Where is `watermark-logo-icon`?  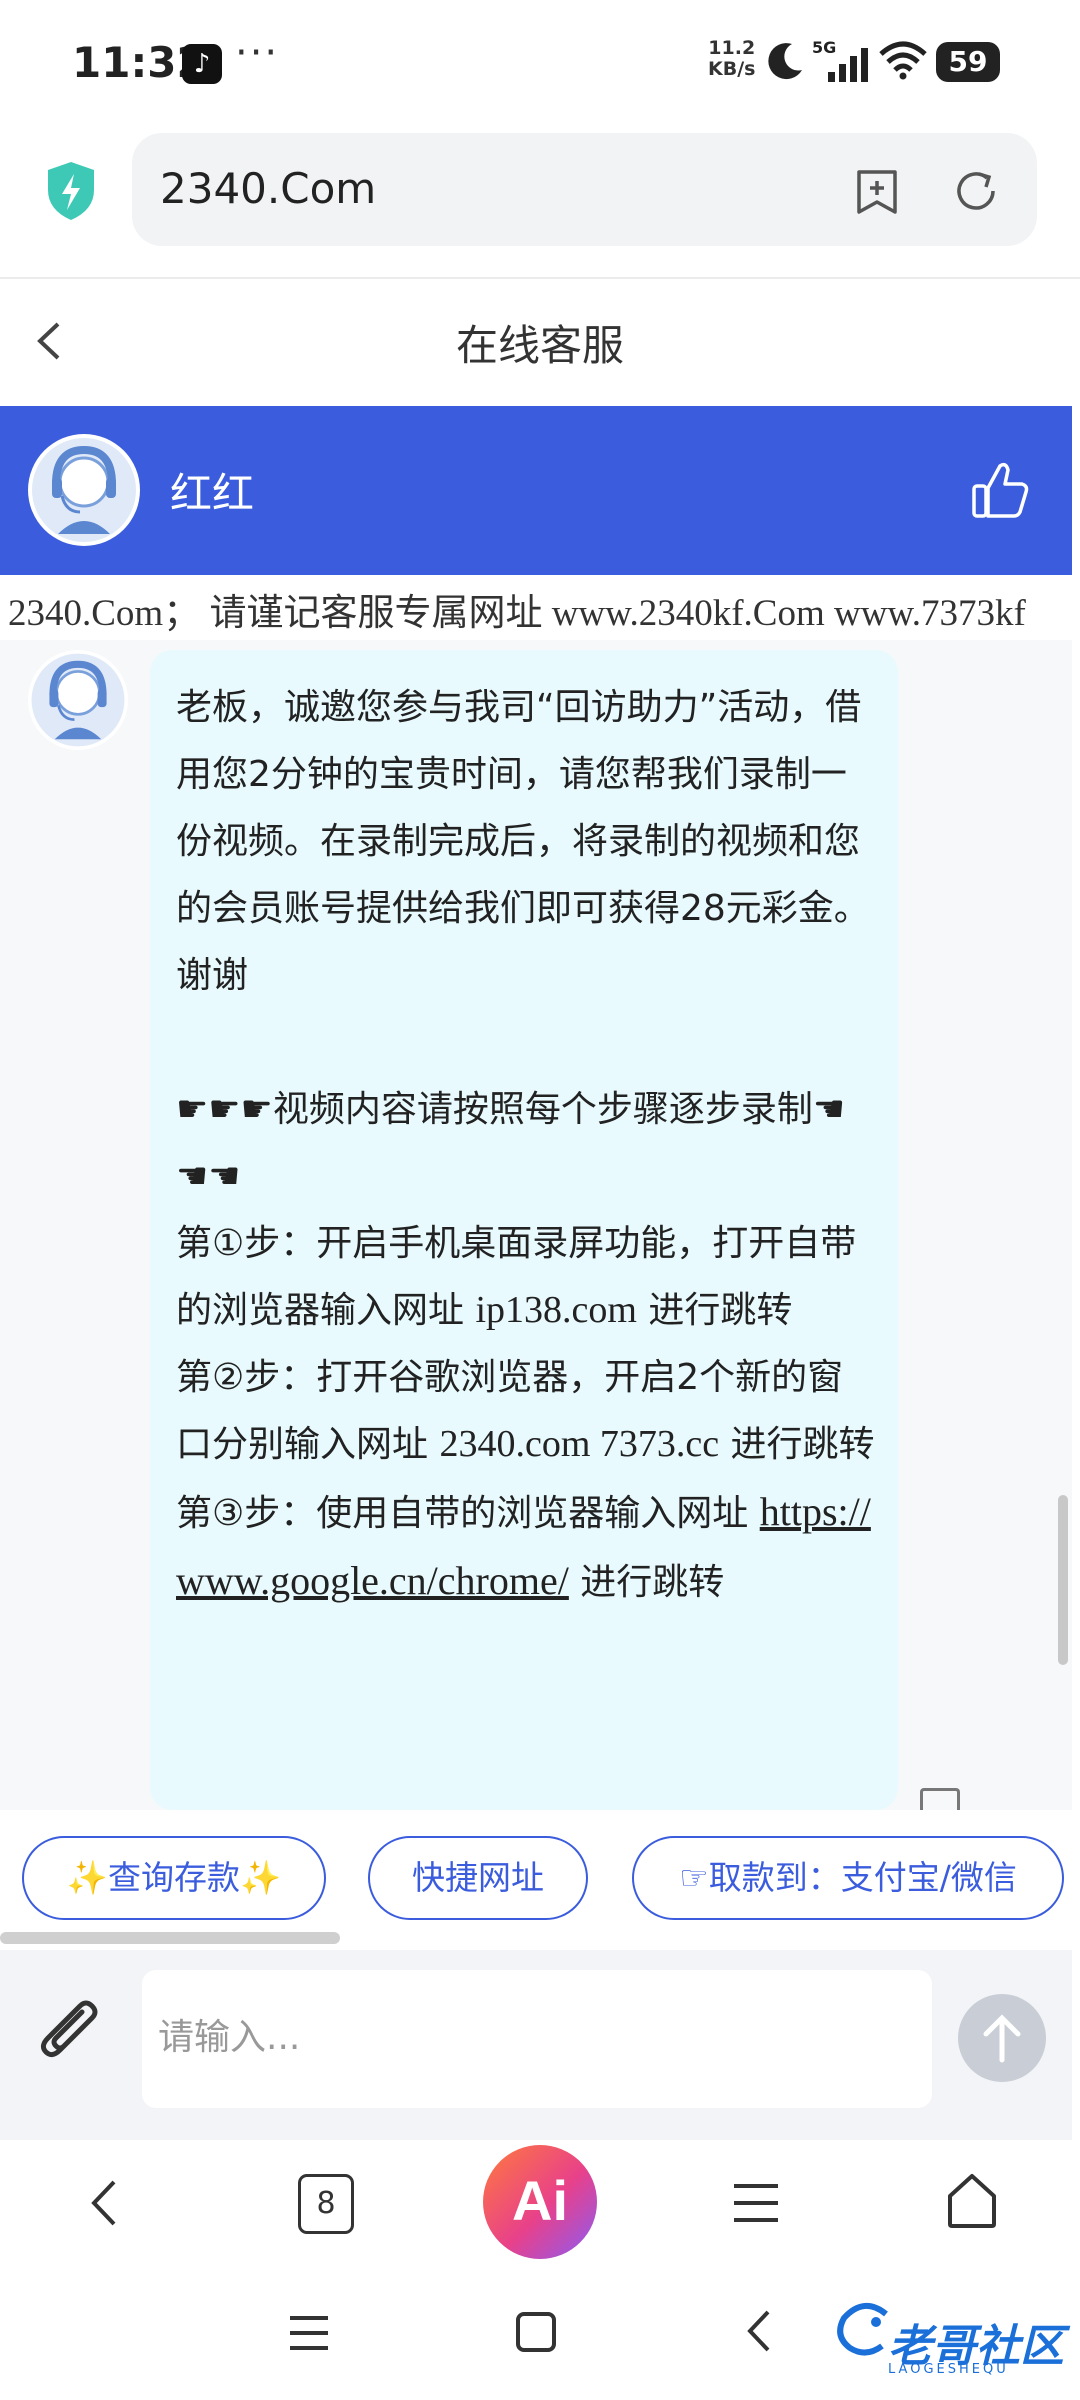 watermark-logo-icon is located at coordinates (862, 2329).